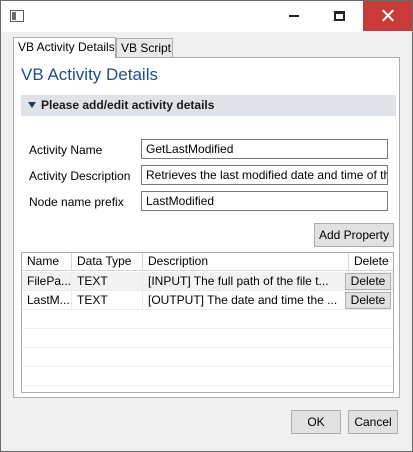 The image size is (413, 452). I want to click on ok-button: OK, so click(316, 422).